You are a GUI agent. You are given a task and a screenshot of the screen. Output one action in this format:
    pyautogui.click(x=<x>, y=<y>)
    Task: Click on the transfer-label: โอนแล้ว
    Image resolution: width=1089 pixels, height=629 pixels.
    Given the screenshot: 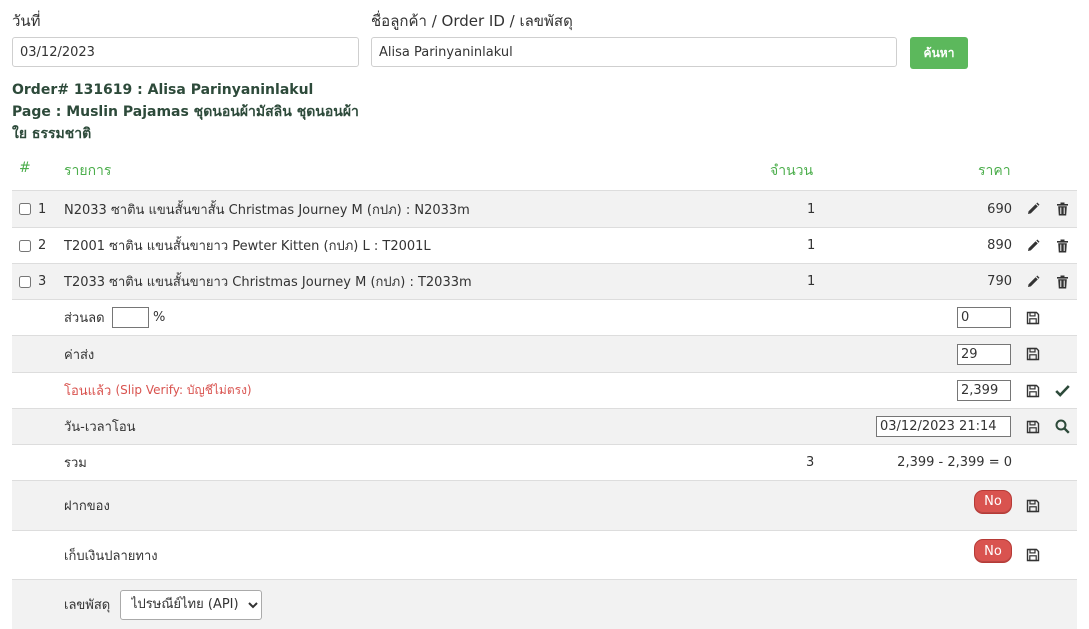 What is the action you would take?
    pyautogui.click(x=88, y=391)
    